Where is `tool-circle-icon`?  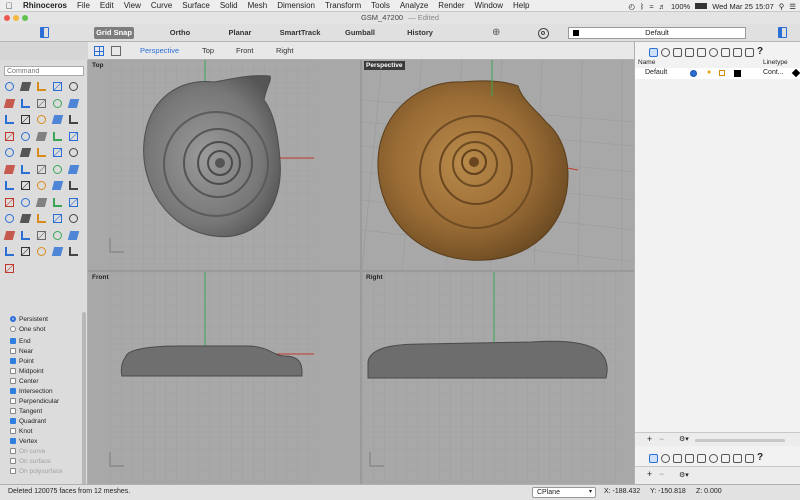 tool-circle-icon is located at coordinates (73, 86).